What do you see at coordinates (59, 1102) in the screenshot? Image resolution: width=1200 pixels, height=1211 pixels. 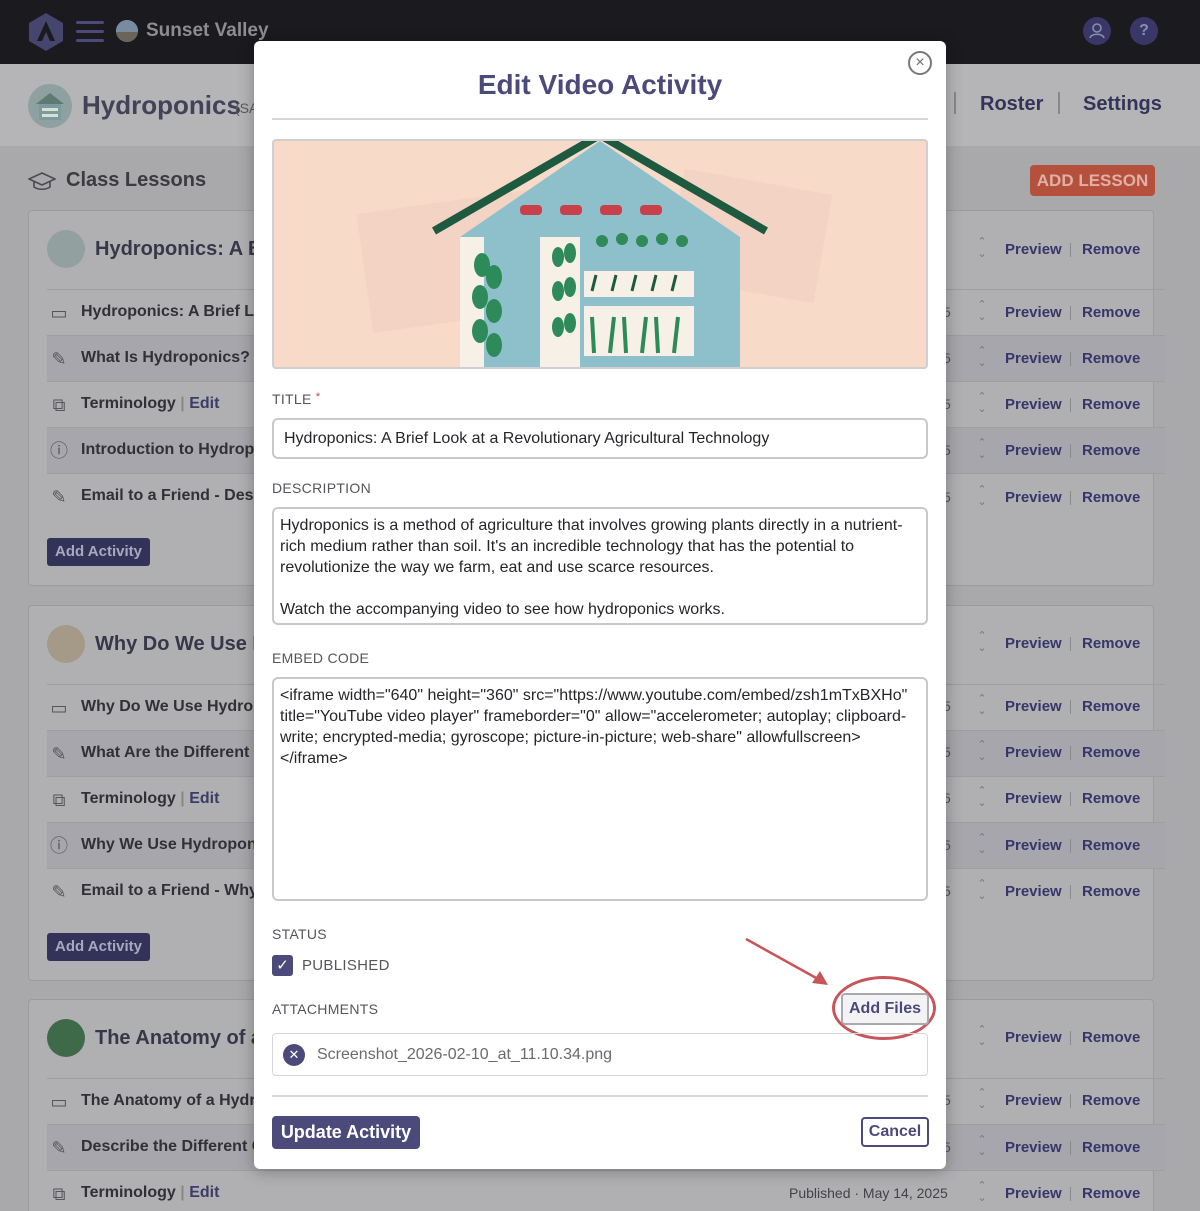 I see `video-icon: ▭` at bounding box center [59, 1102].